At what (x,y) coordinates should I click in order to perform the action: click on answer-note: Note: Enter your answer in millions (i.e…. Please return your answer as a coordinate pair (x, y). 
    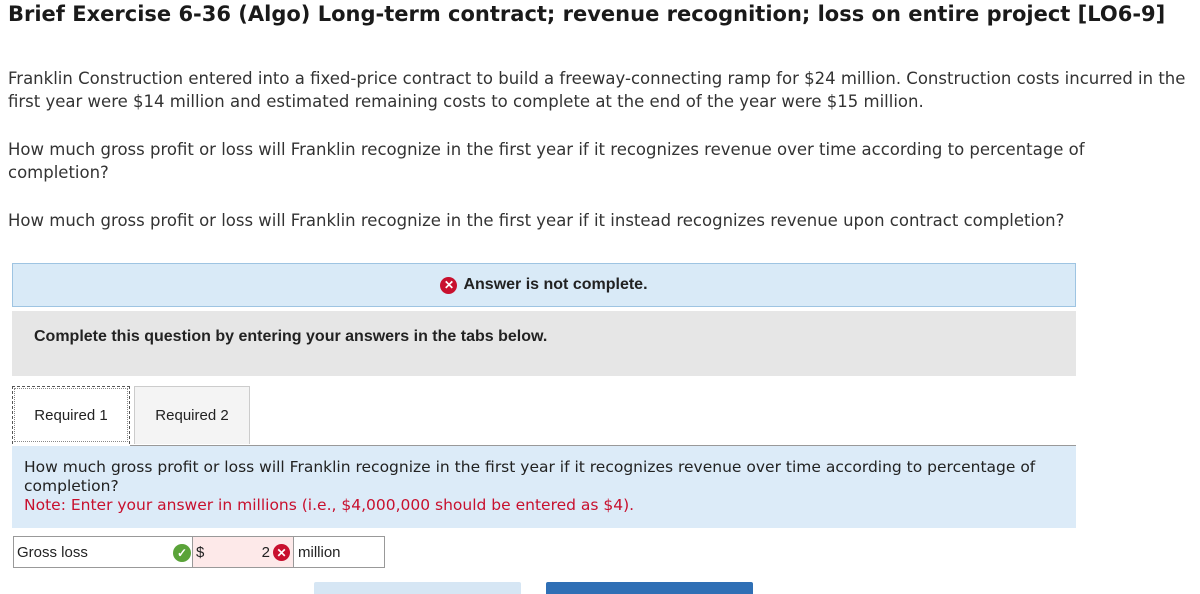
    Looking at the image, I should click on (329, 505).